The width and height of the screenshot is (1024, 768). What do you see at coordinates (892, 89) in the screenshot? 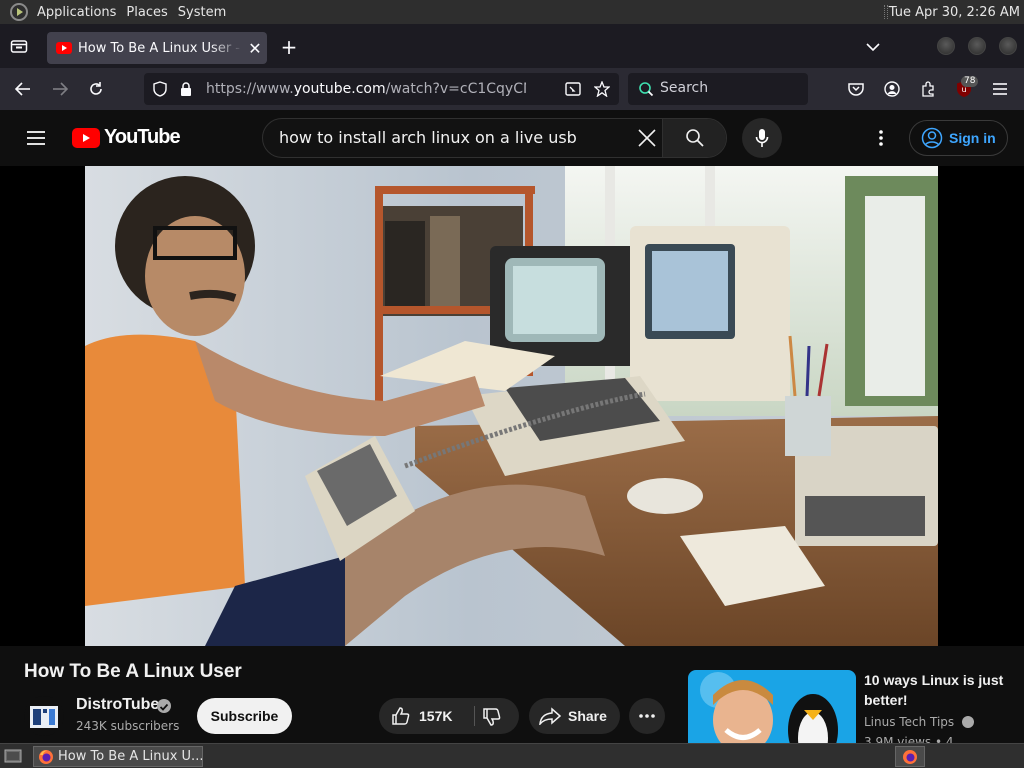
I see `account-icon` at bounding box center [892, 89].